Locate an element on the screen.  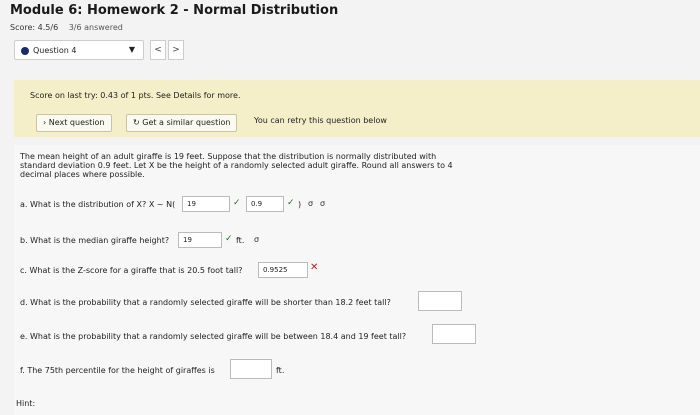
arrow-right-icon: › is located at coordinates (45, 122).